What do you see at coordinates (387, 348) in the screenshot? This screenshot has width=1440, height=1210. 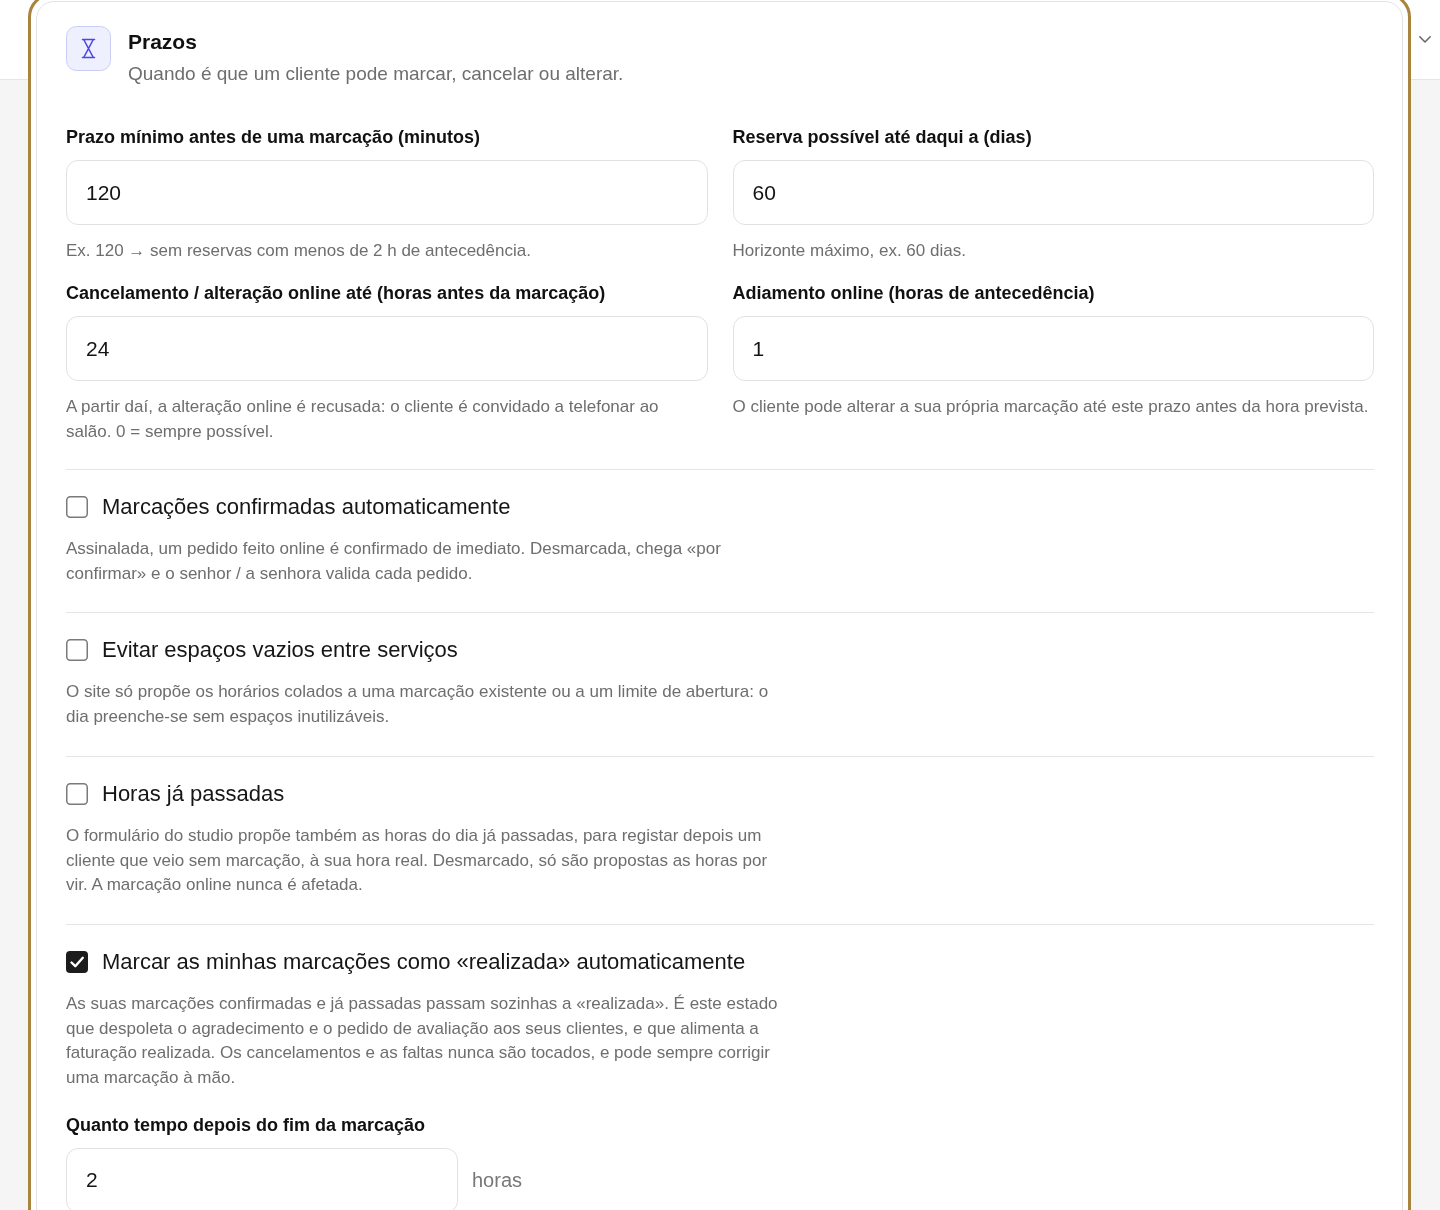 I see `input-field: 24` at bounding box center [387, 348].